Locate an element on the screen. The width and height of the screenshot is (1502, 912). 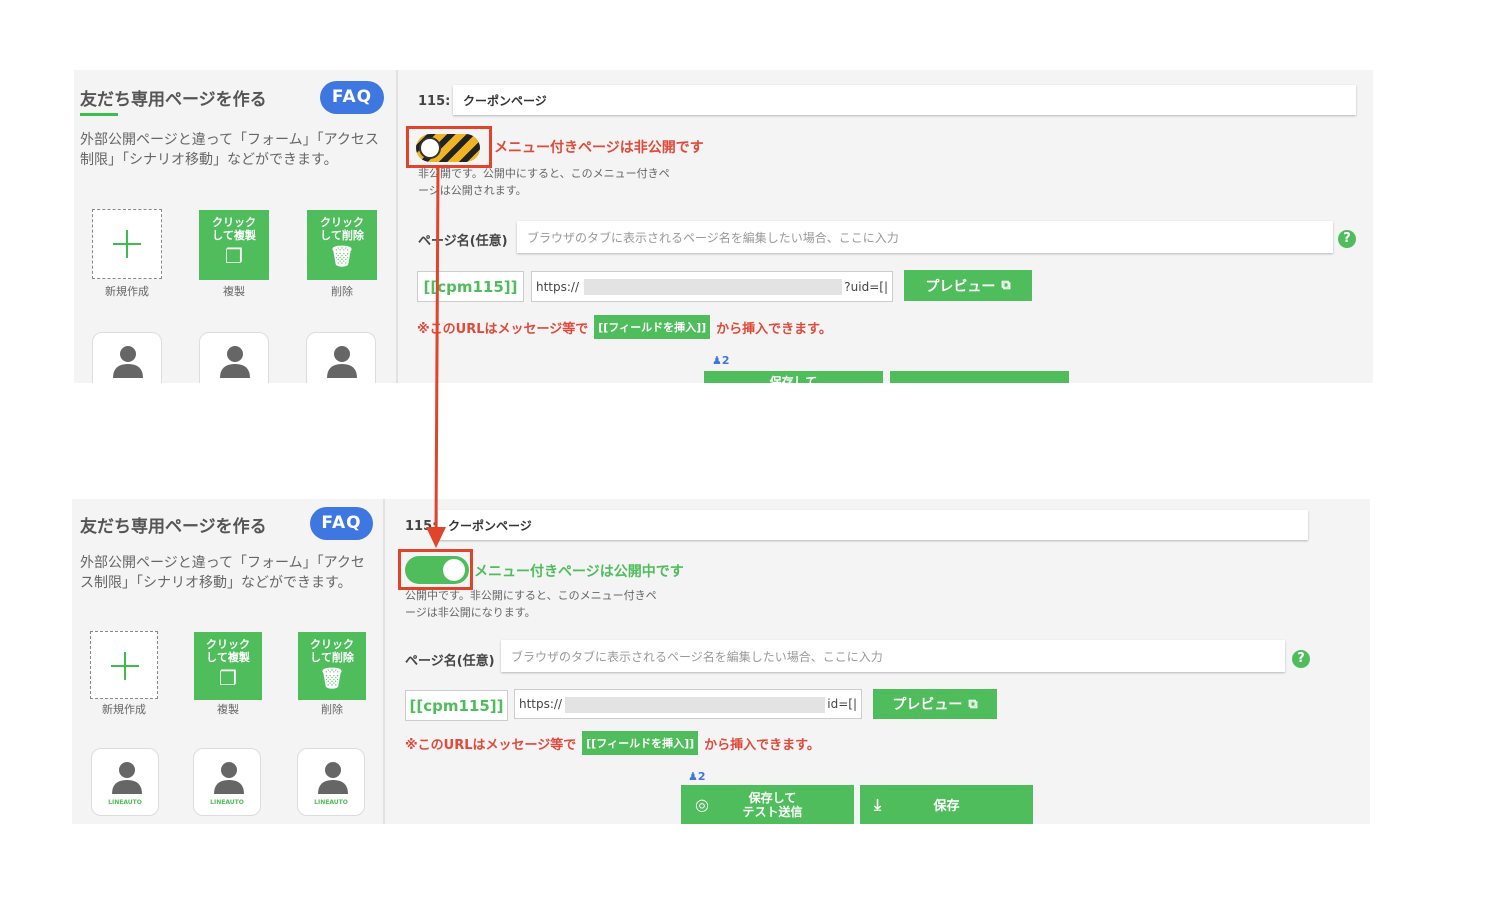
save-test-label: 保存して is located at coordinates (793, 379).